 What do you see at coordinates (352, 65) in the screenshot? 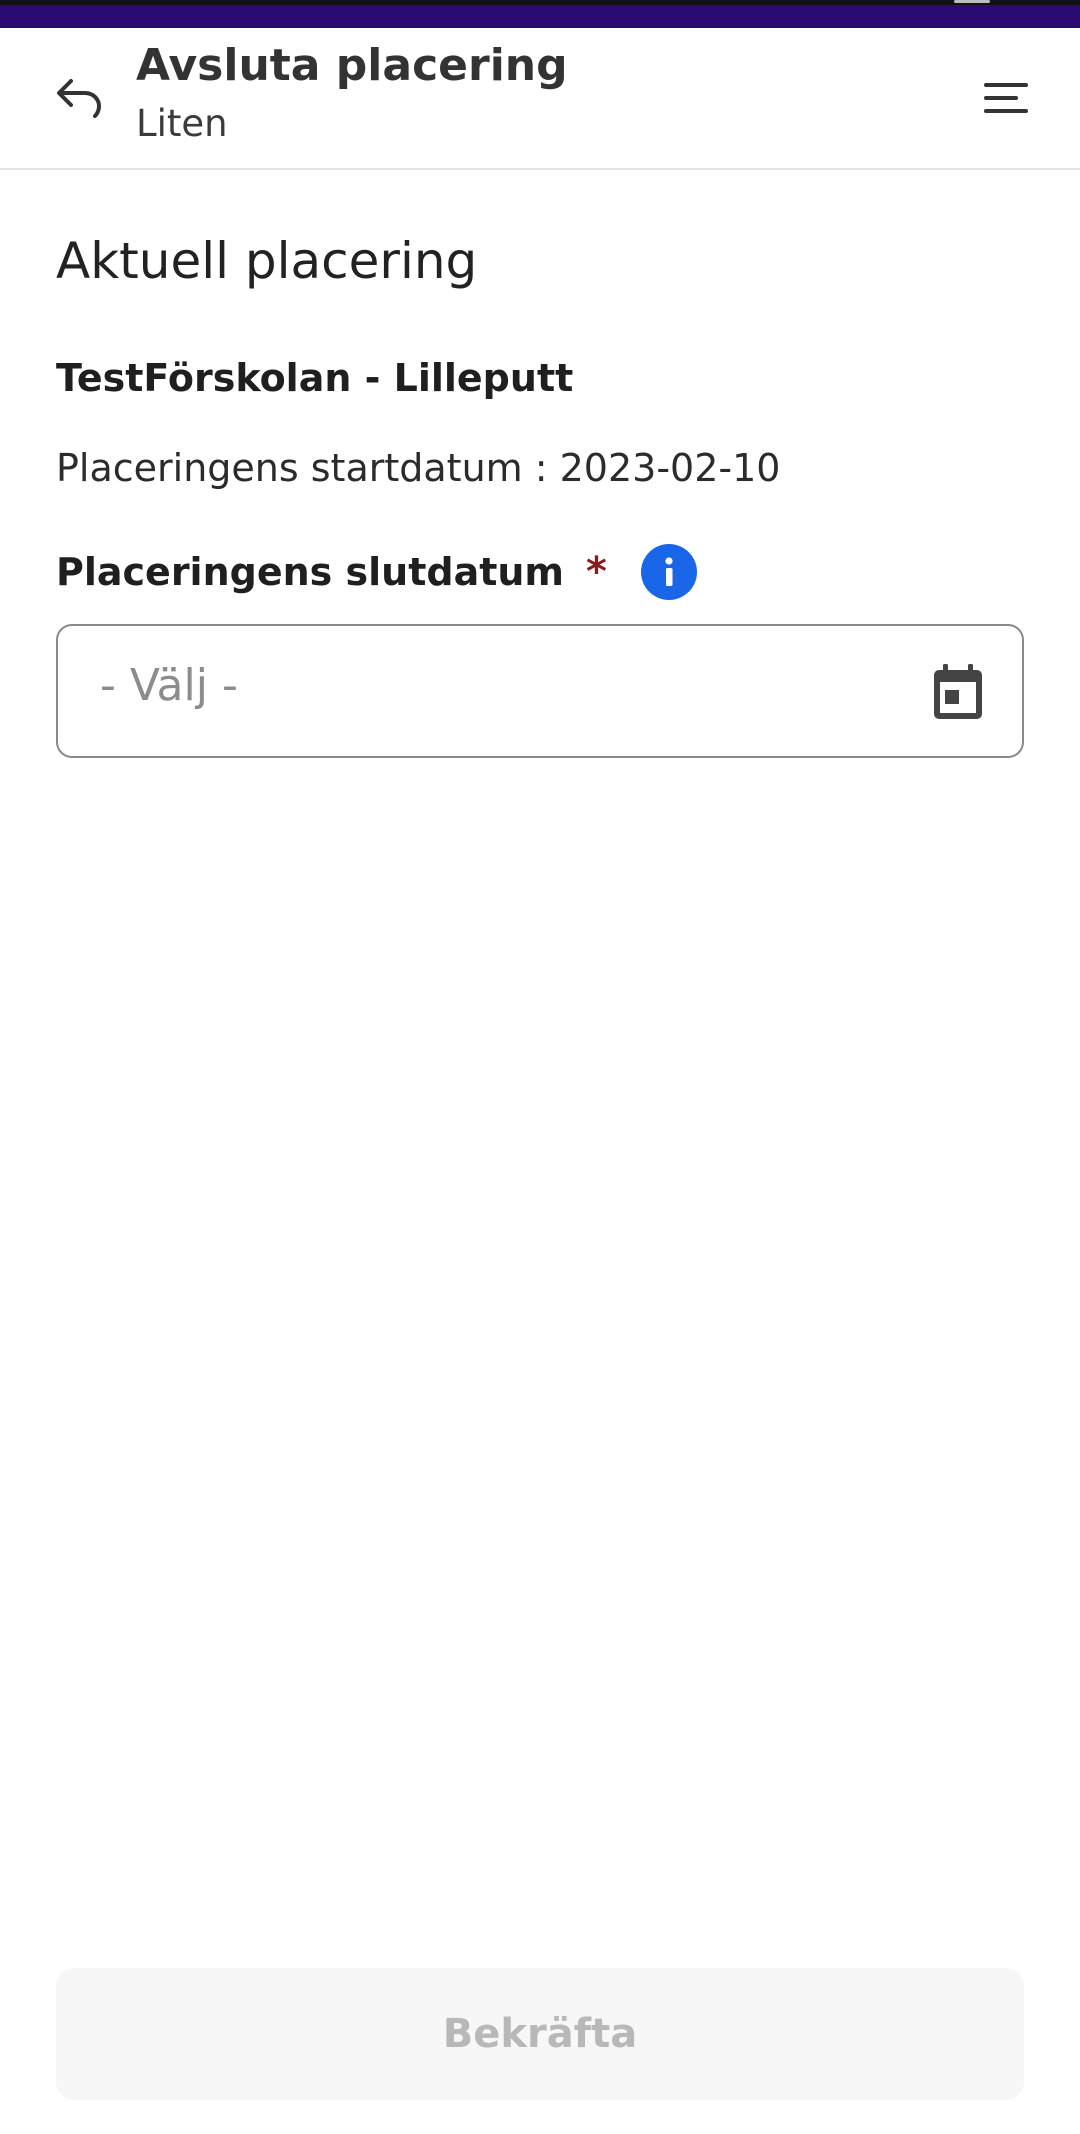
I see `page-title: Avsluta placering` at bounding box center [352, 65].